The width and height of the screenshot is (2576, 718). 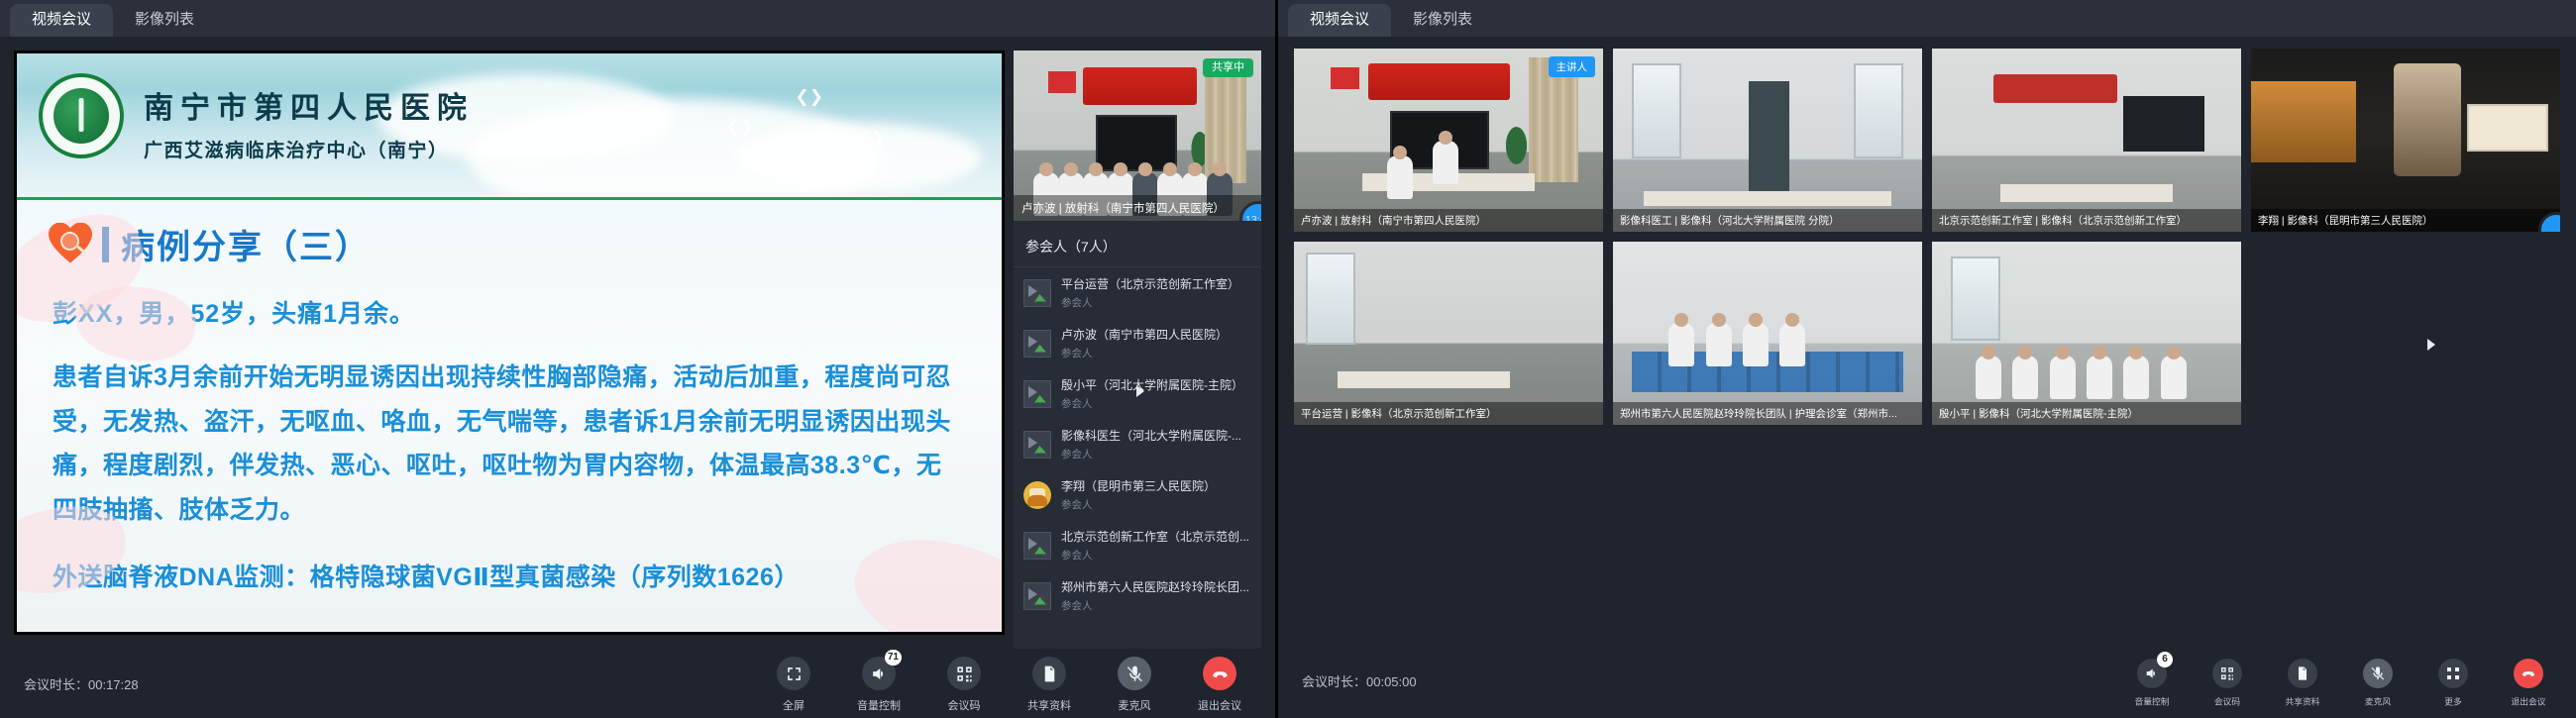 I want to click on meeting-code-label: 会议码, so click(x=2227, y=702).